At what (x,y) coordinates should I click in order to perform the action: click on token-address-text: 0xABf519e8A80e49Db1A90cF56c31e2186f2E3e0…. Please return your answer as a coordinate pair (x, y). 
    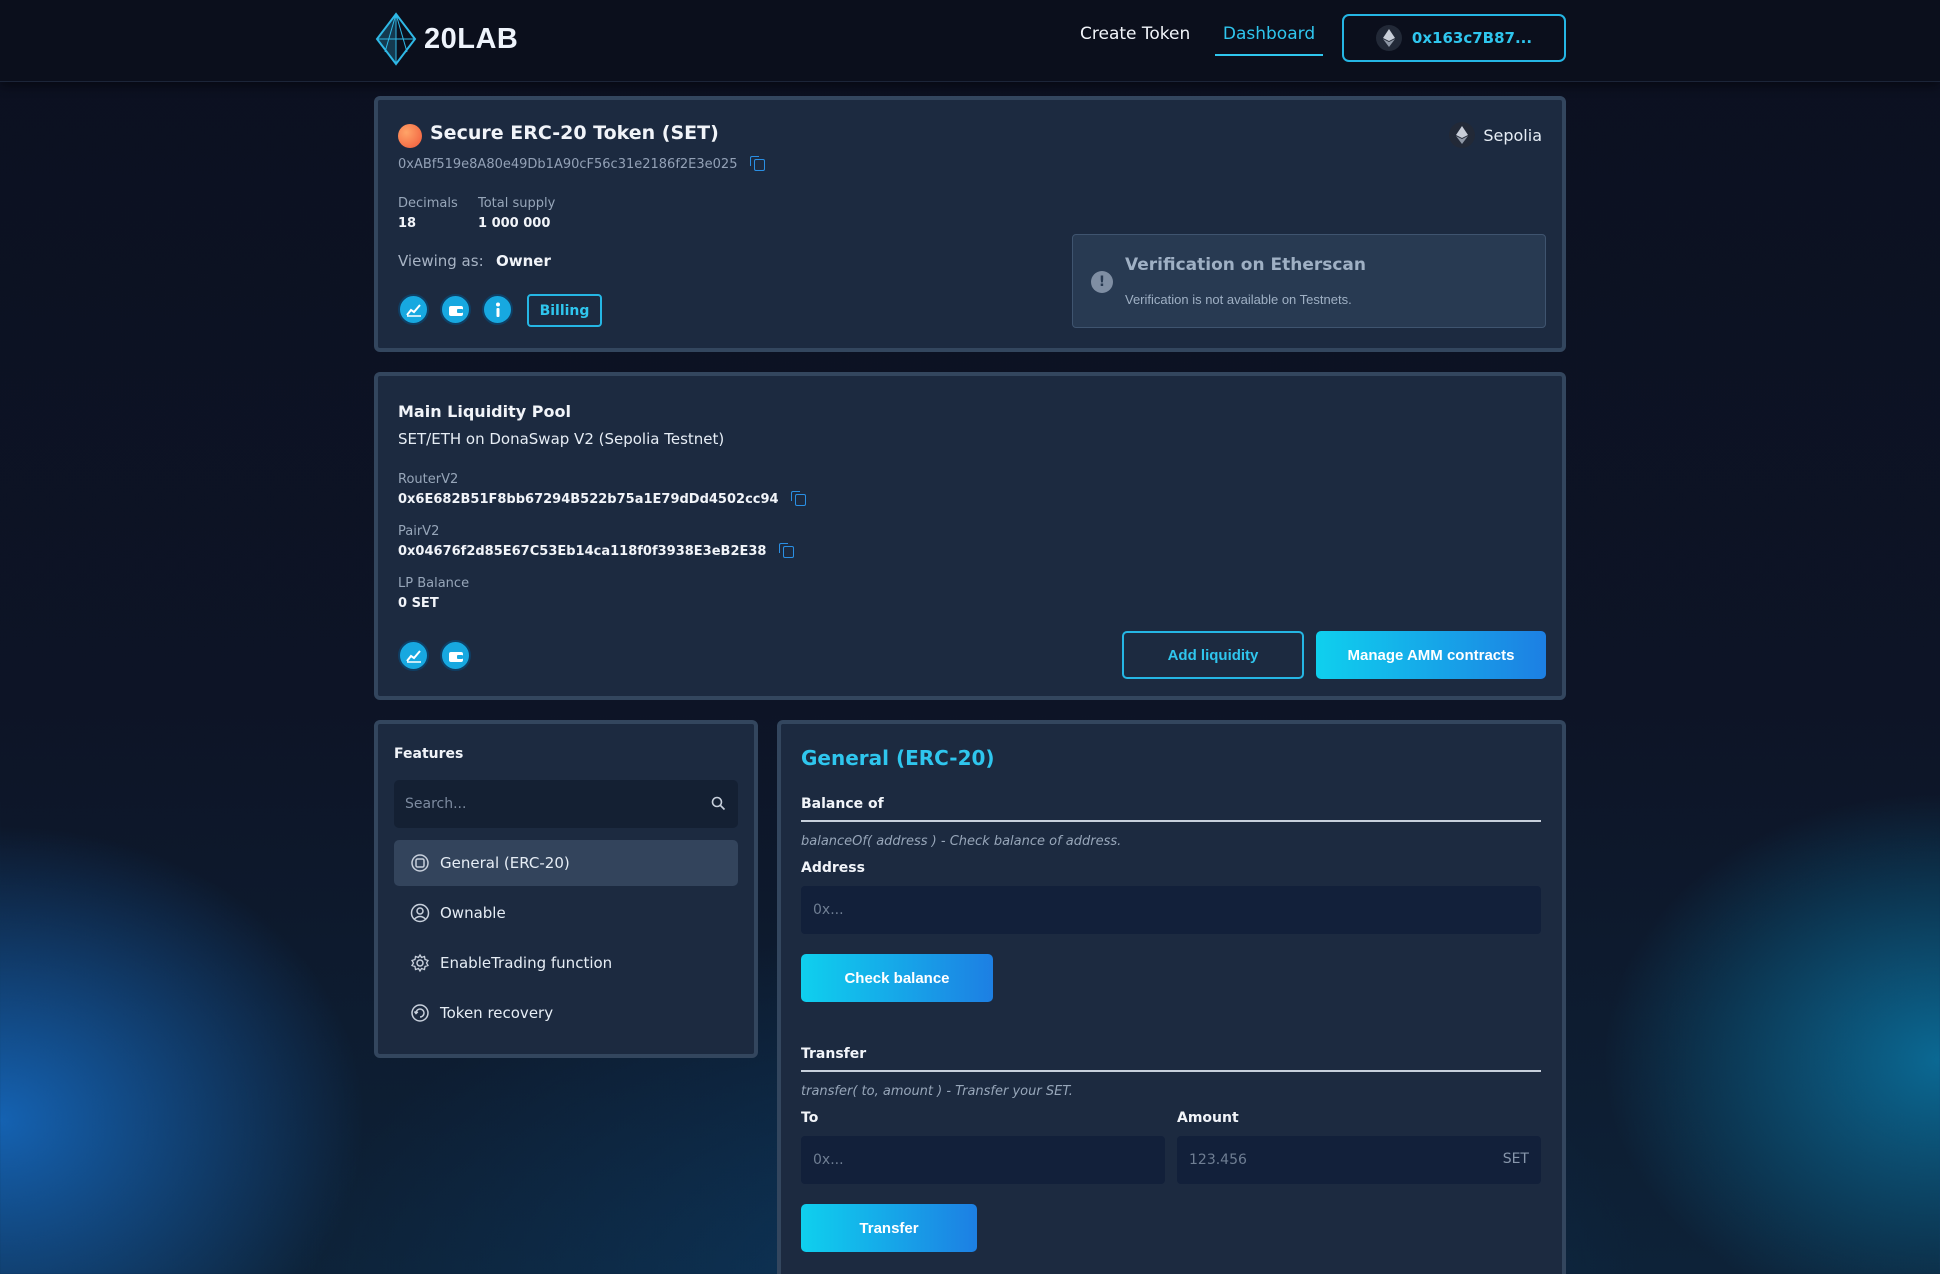
    Looking at the image, I should click on (568, 164).